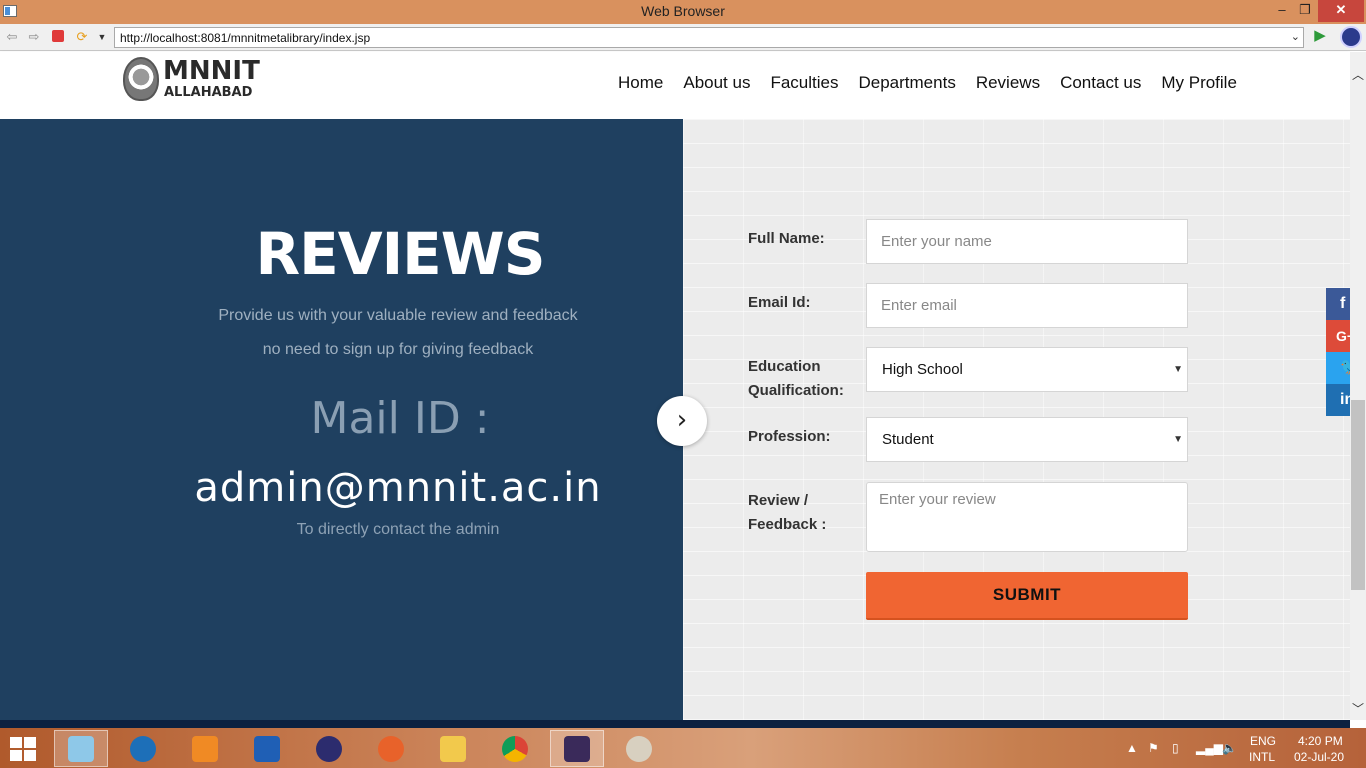 This screenshot has width=1366, height=768. What do you see at coordinates (1320, 741) in the screenshot?
I see `clock-time: 4:20 PM` at bounding box center [1320, 741].